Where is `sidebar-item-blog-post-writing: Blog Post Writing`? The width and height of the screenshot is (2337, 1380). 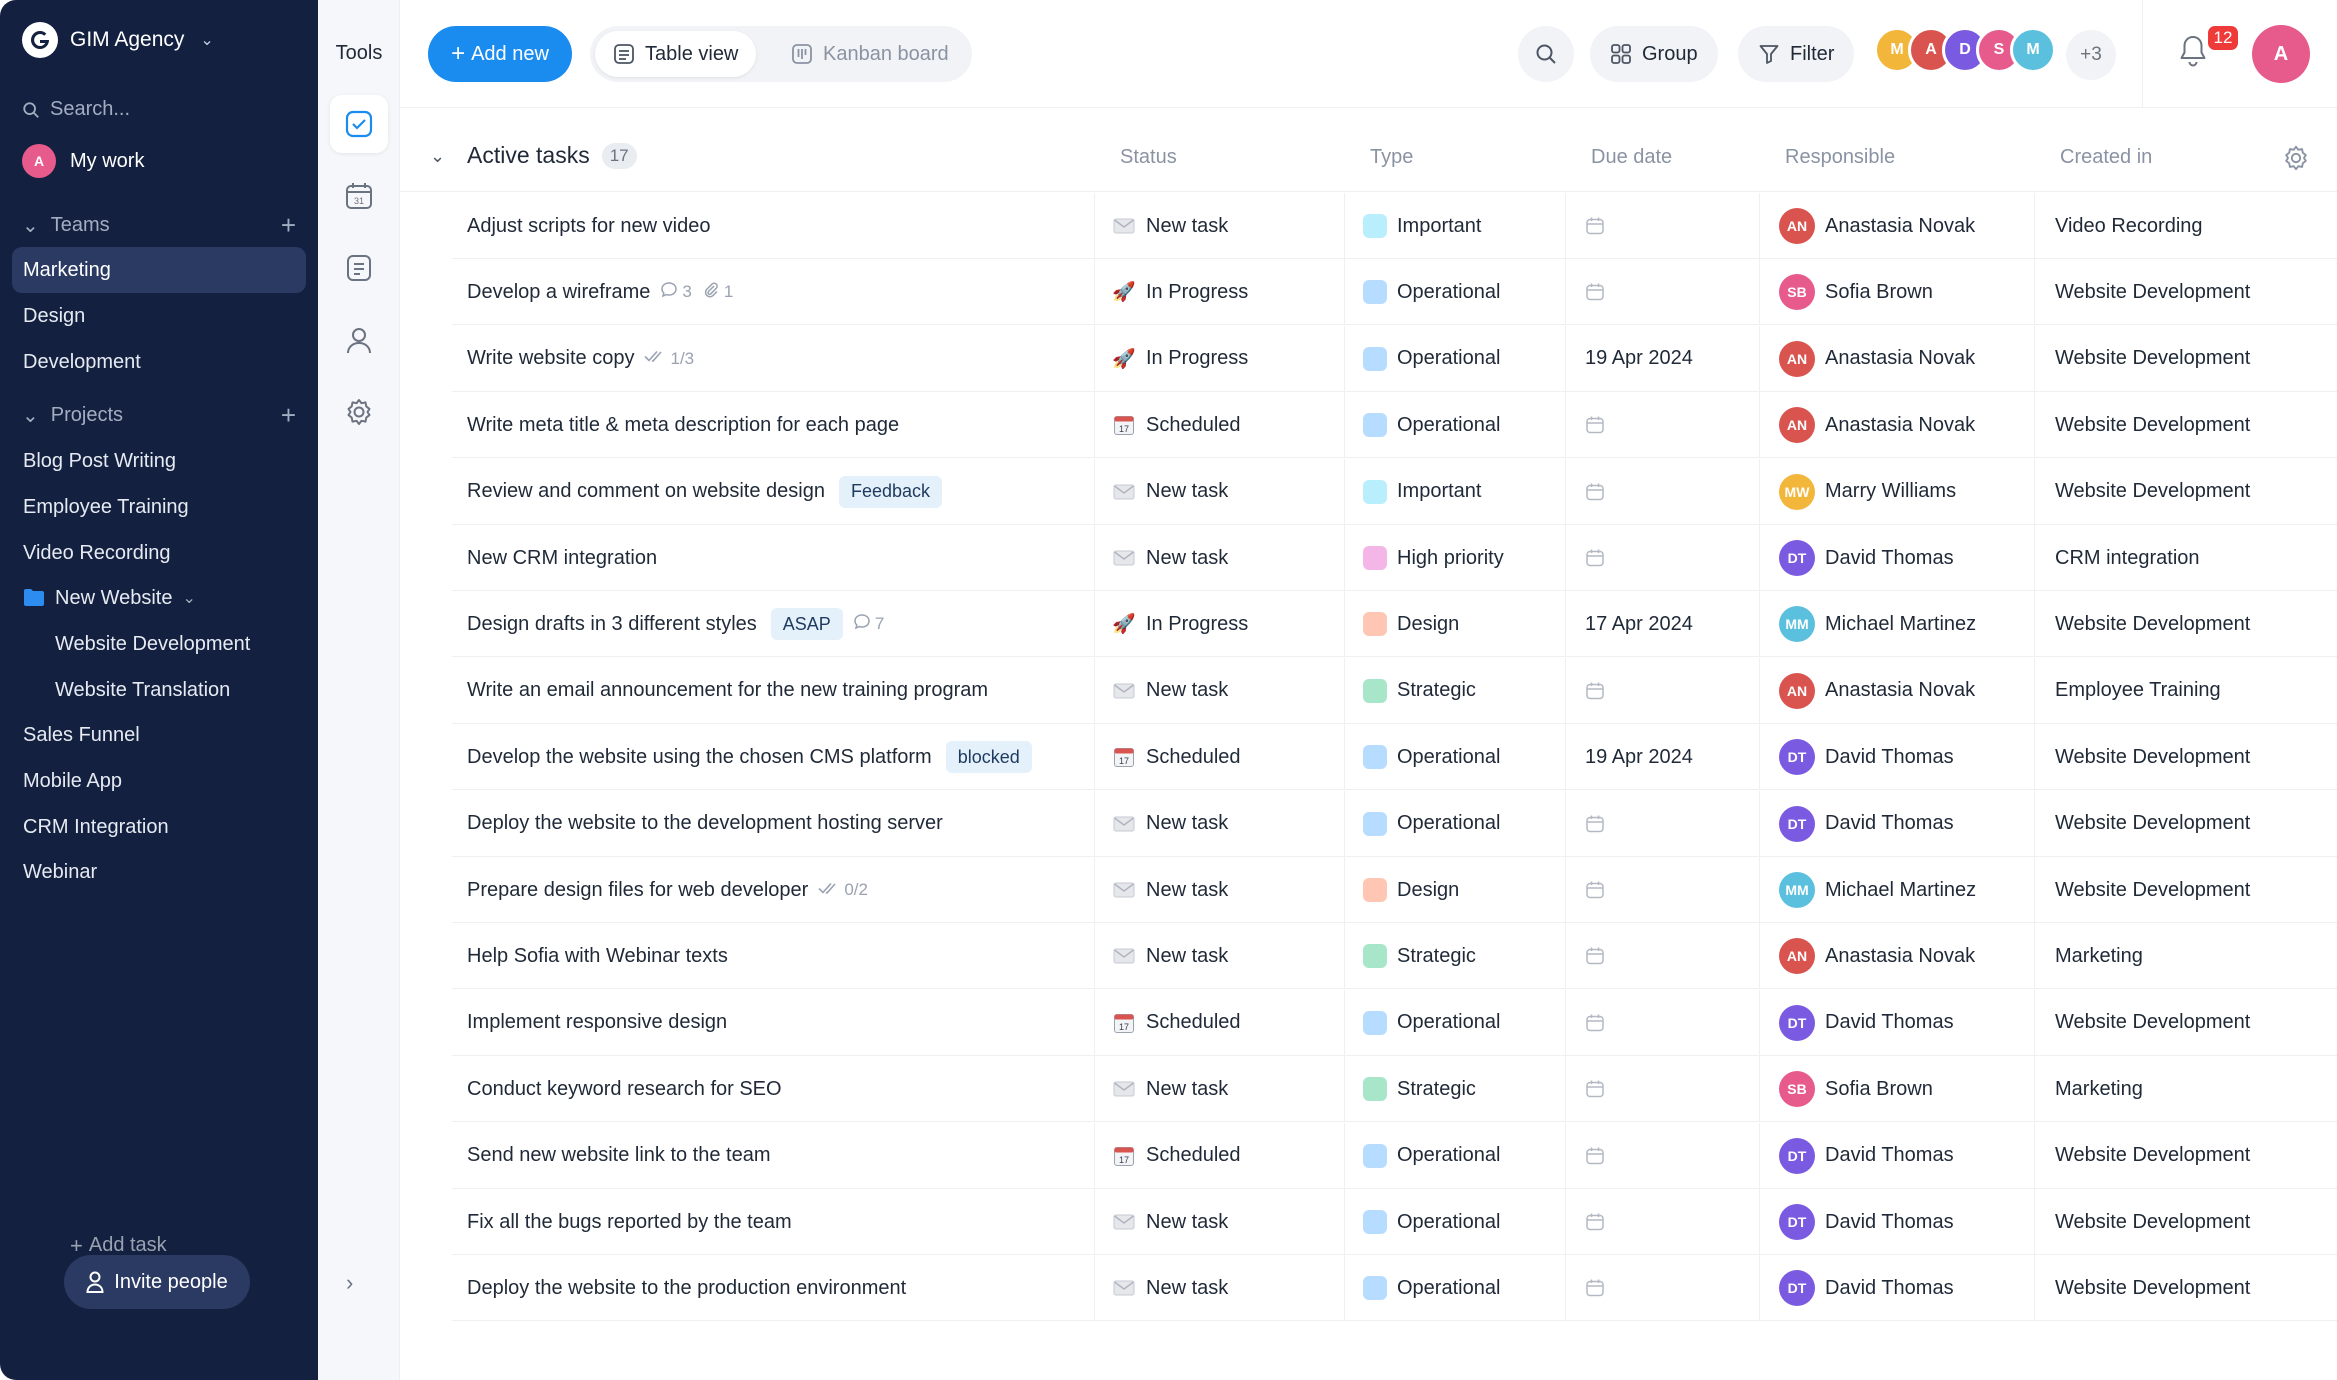
sidebar-item-blog-post-writing: Blog Post Writing is located at coordinates (159, 461).